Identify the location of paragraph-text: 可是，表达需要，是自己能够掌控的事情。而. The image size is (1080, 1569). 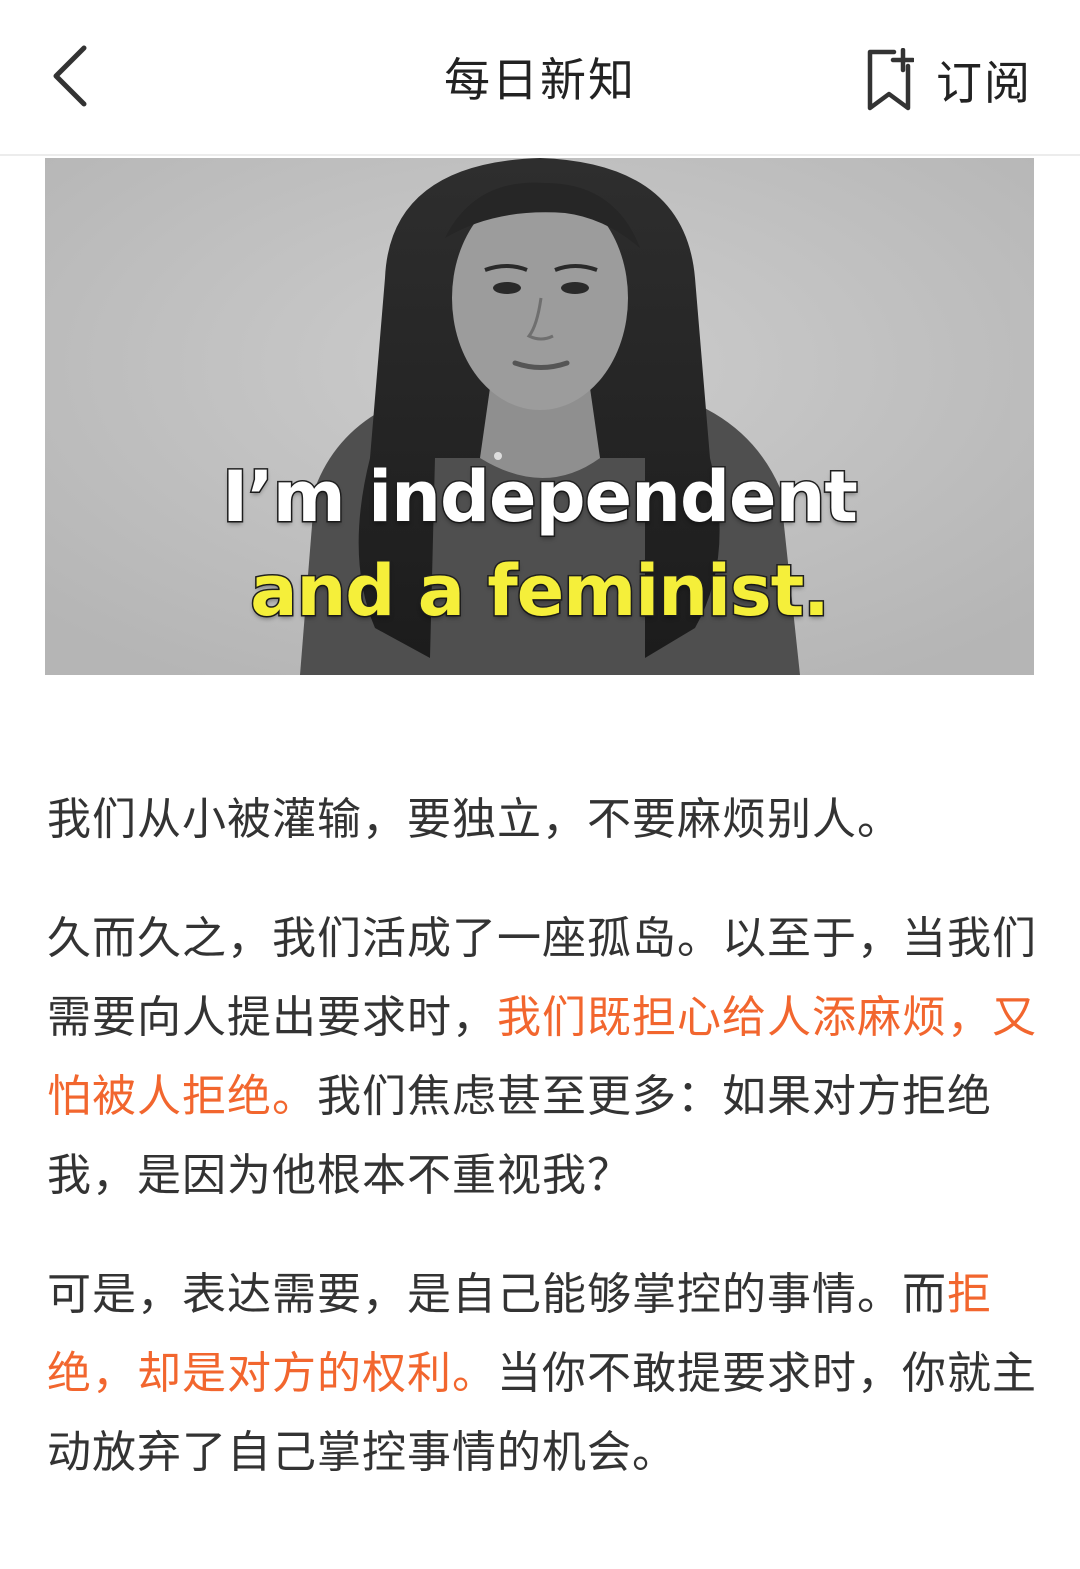
(497, 1294).